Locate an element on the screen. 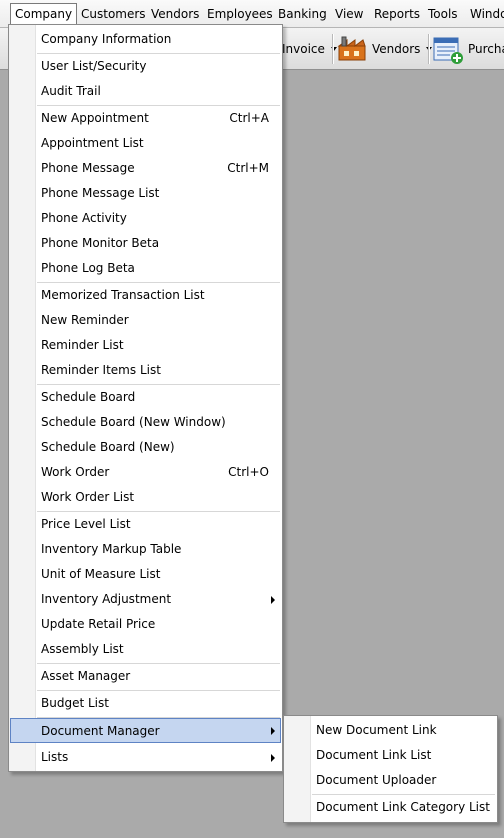 The height and width of the screenshot is (838, 504). menu-item-label: Document Manager is located at coordinates (100, 731).